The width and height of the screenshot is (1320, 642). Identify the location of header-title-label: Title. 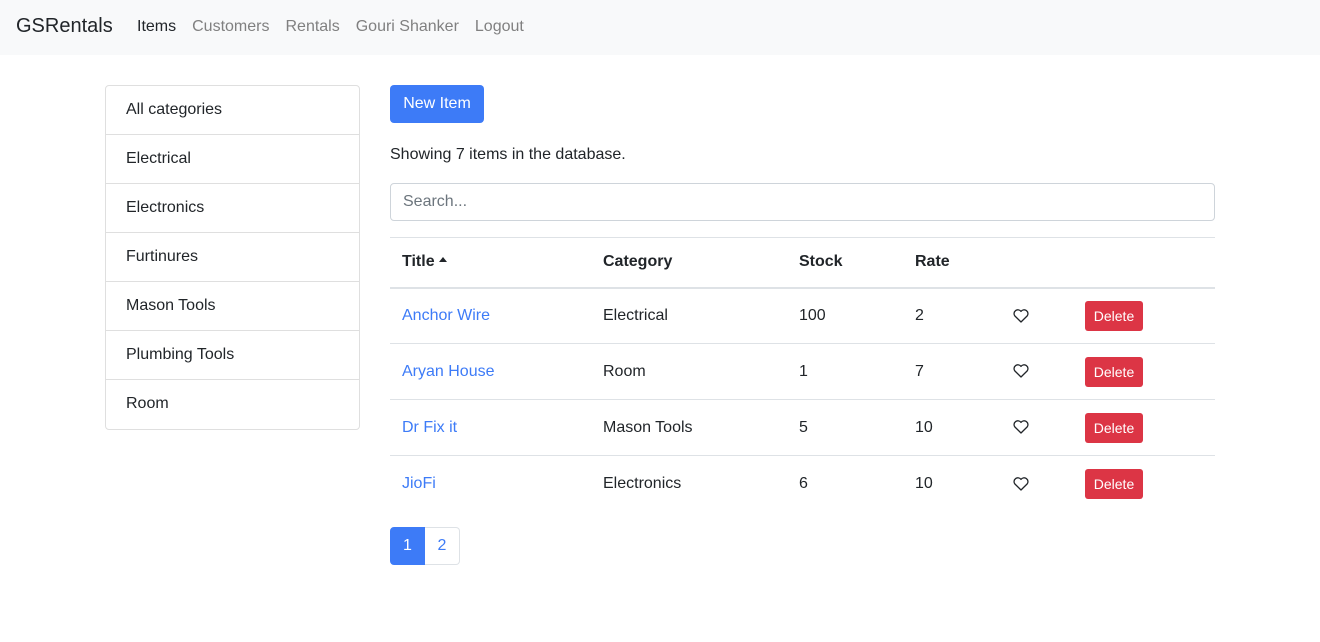
(418, 262).